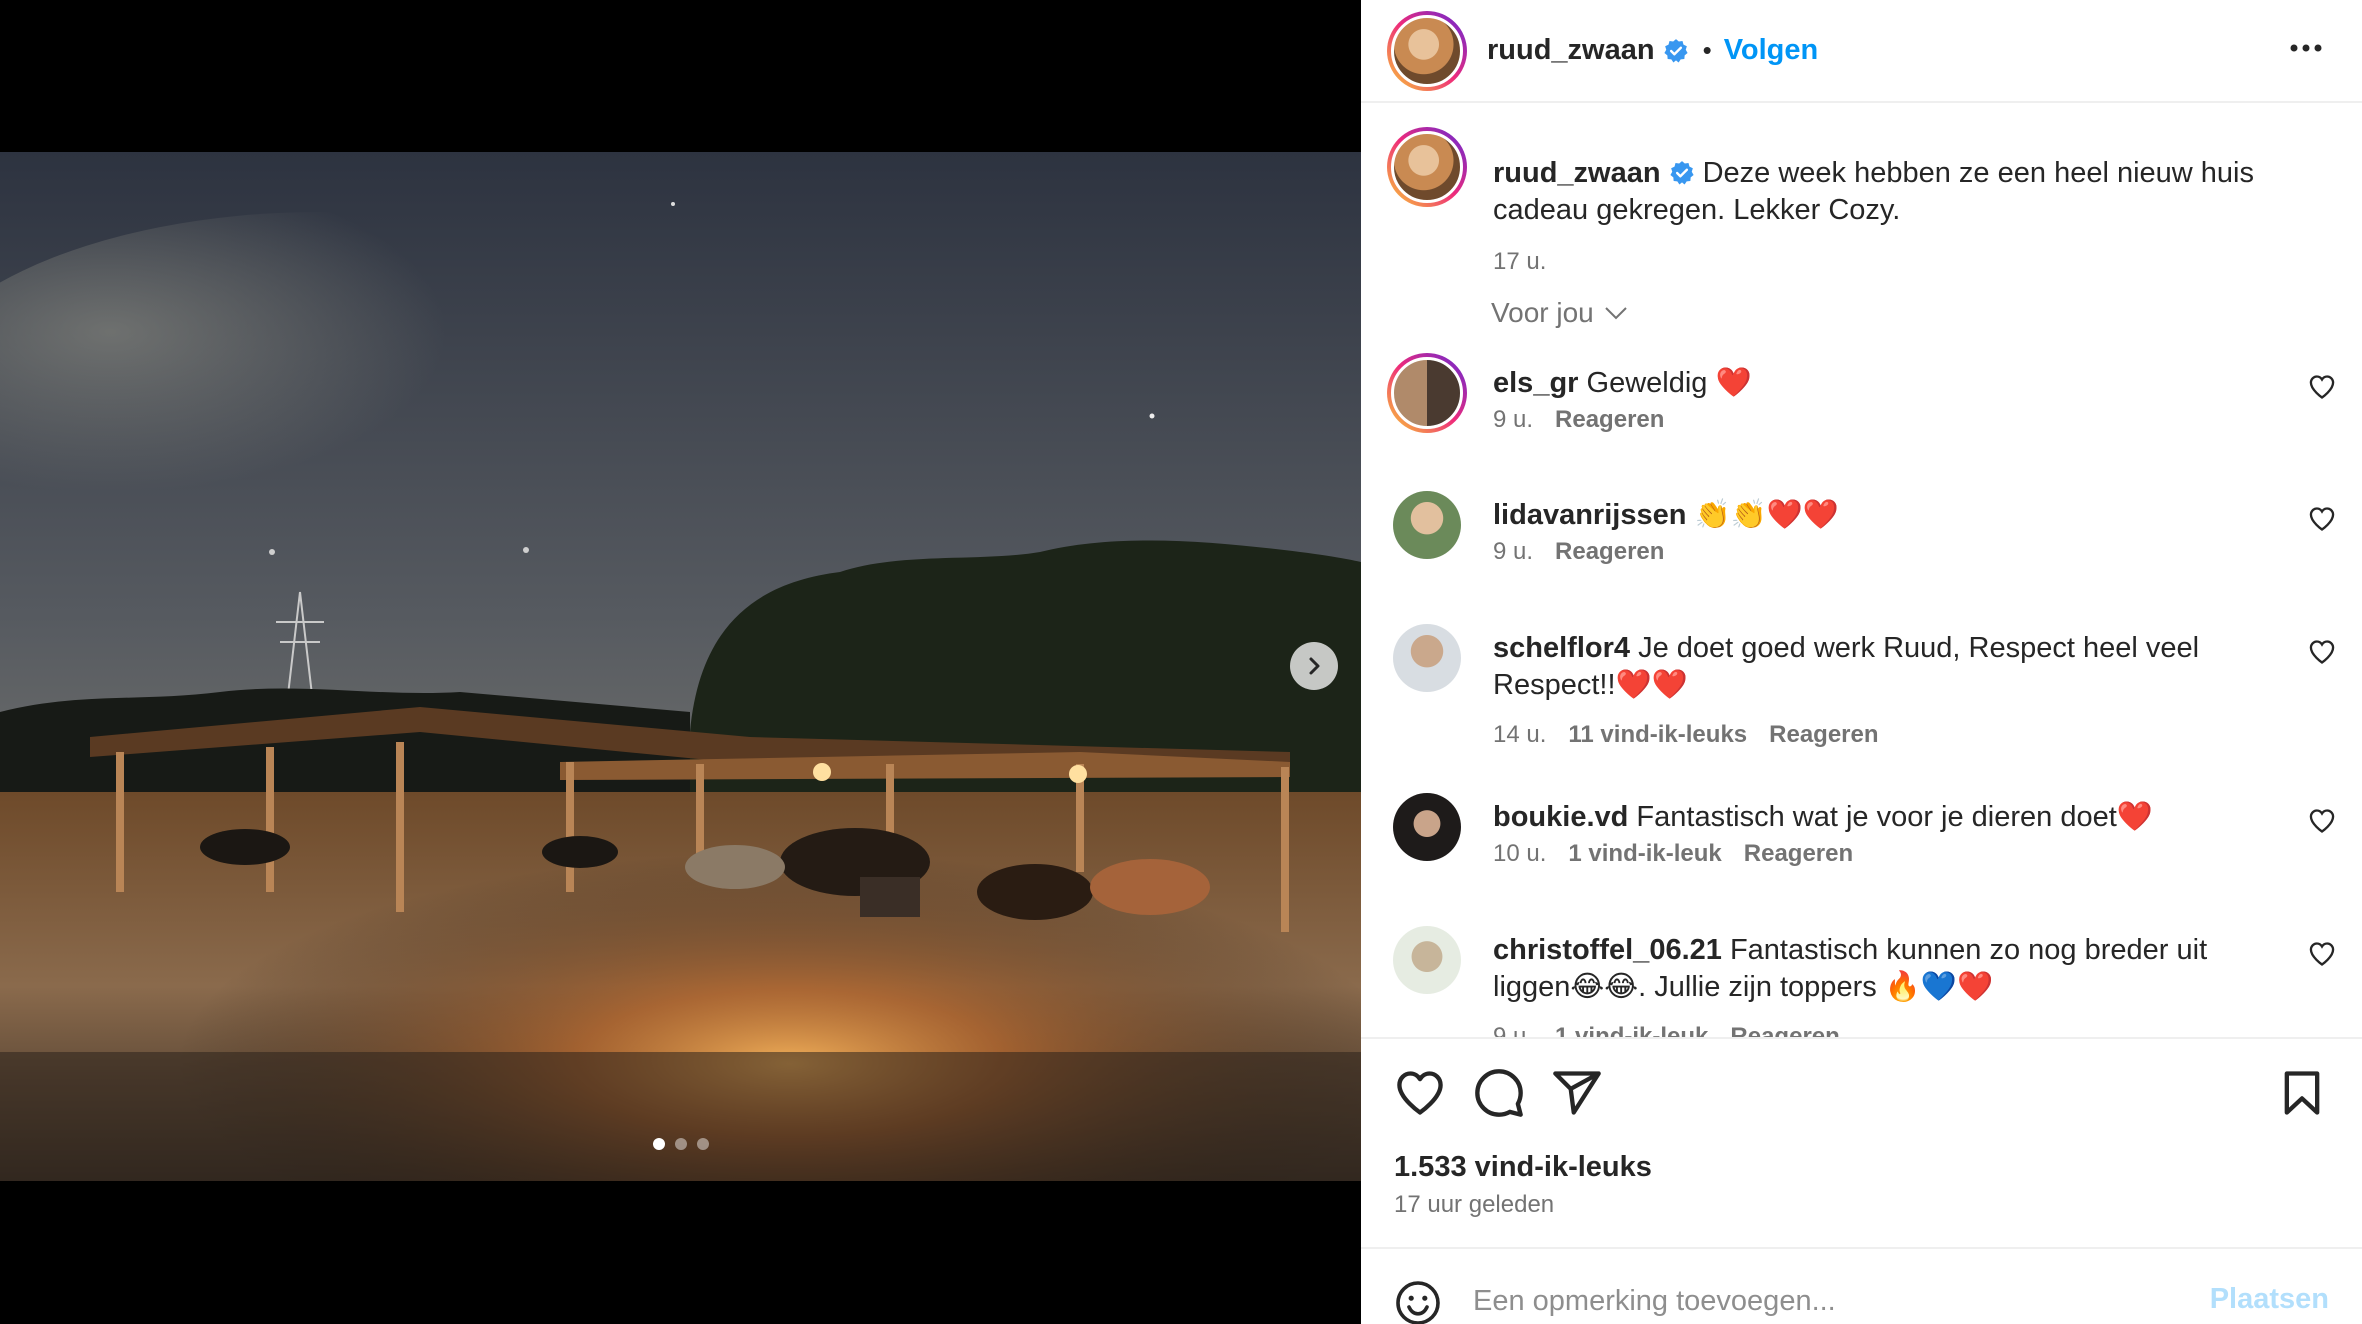 The image size is (2362, 1324). Describe the element at coordinates (1823, 1297) in the screenshot. I see `comment-input` at that location.